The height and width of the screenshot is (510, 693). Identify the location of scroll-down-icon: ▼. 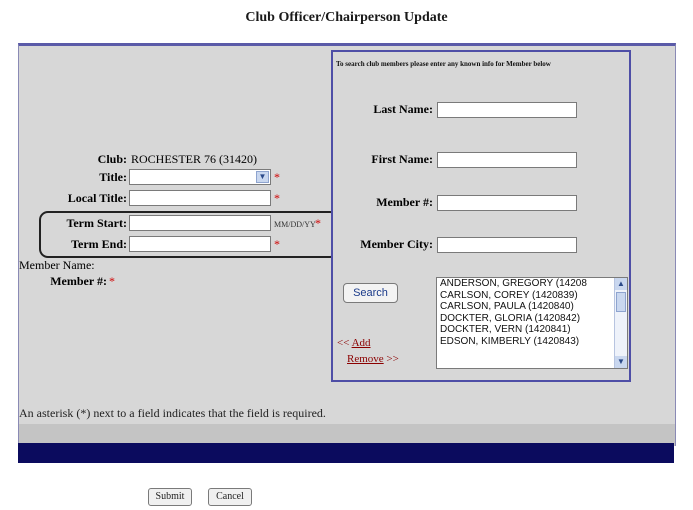
(621, 362).